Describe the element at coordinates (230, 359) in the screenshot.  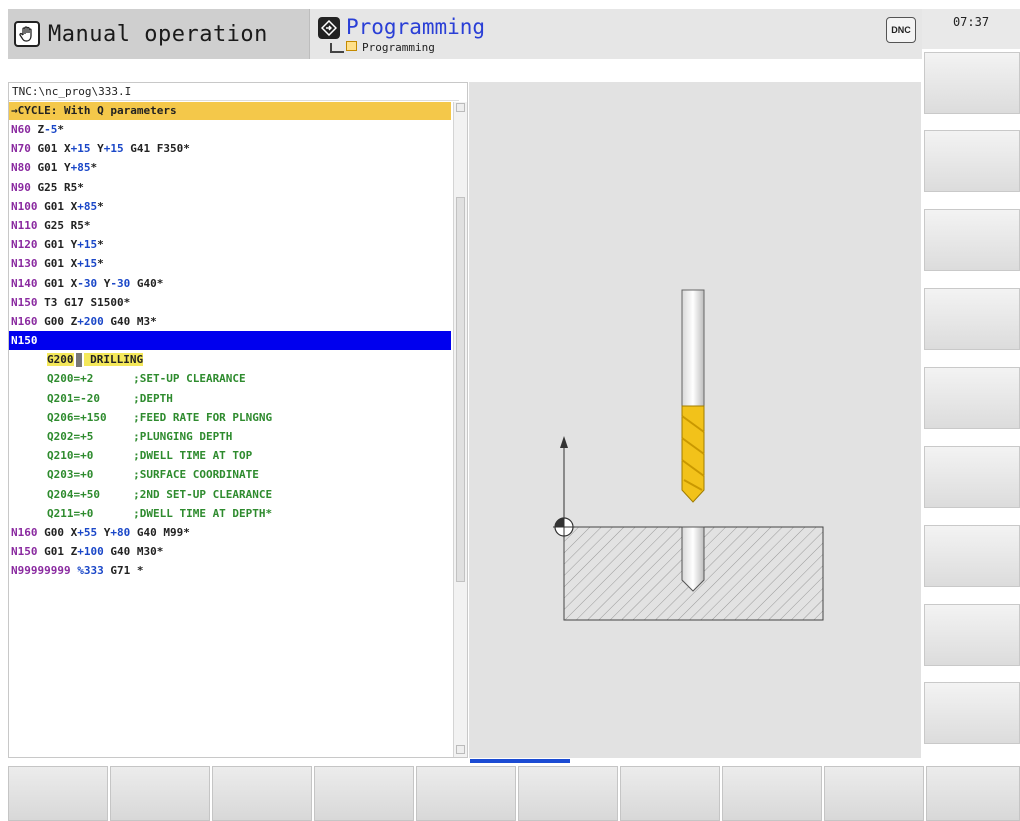
I see `cycle-definition-line: G200 DRILLING` at that location.